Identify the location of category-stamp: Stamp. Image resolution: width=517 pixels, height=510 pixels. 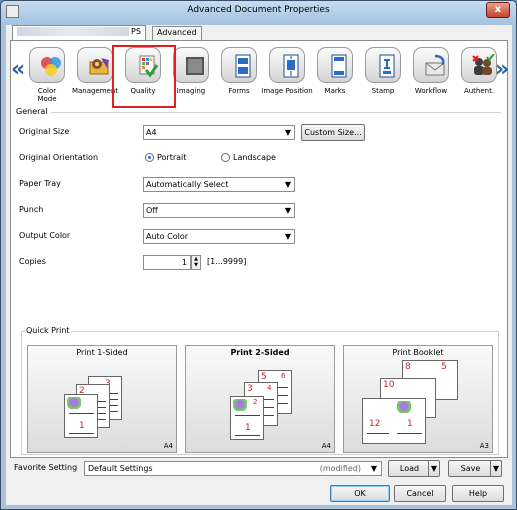
(383, 74).